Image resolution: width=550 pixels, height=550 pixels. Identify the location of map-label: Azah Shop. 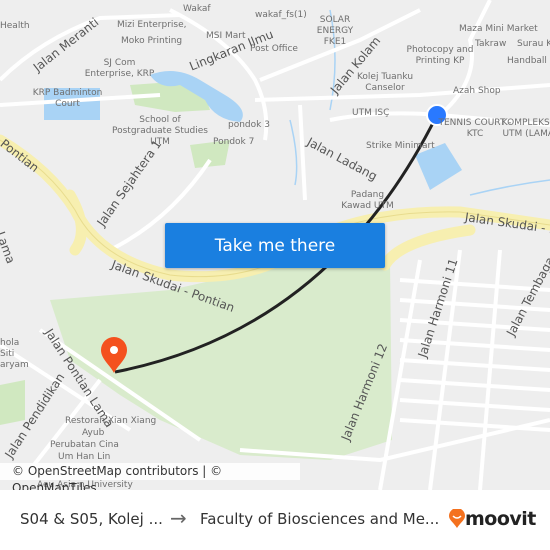
(477, 91).